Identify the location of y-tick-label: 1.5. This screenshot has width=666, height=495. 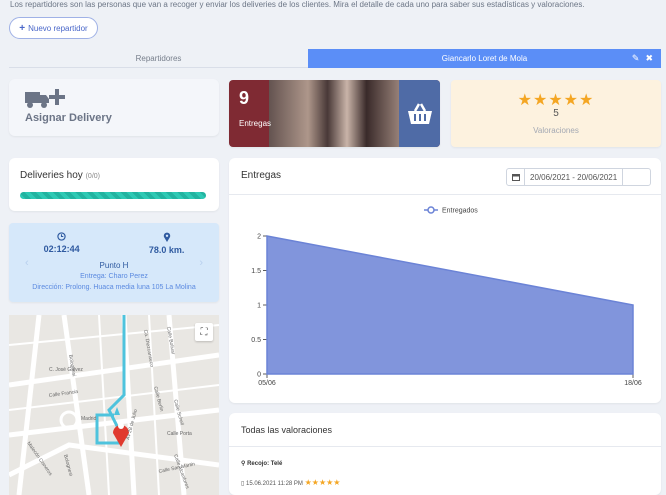
(256, 271).